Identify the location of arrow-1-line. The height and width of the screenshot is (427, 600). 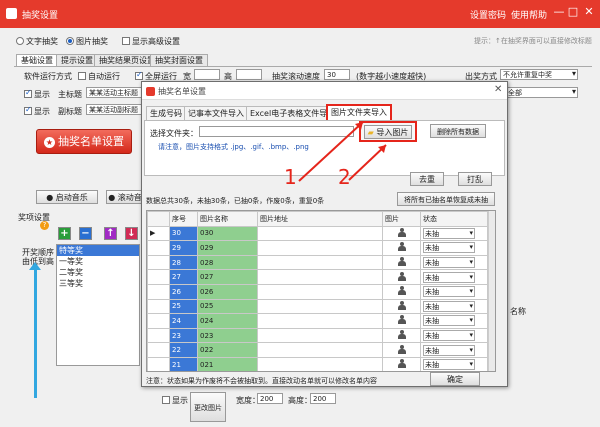
(331, 151).